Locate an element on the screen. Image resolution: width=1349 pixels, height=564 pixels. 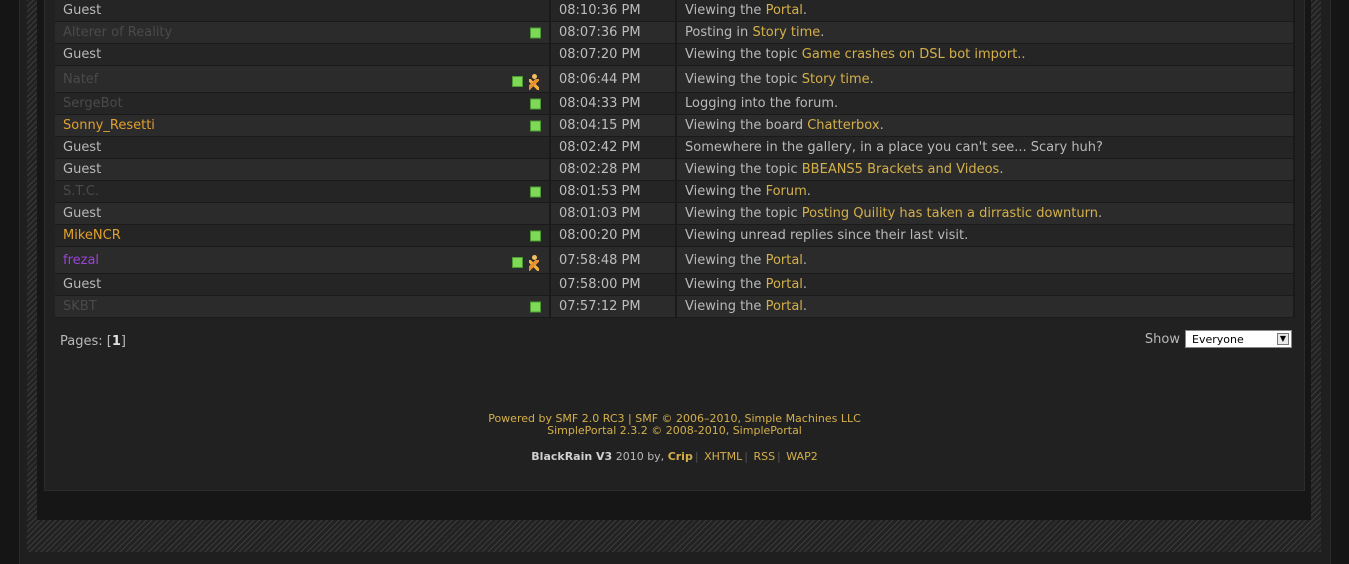
walking-person-icon is located at coordinates (534, 262).